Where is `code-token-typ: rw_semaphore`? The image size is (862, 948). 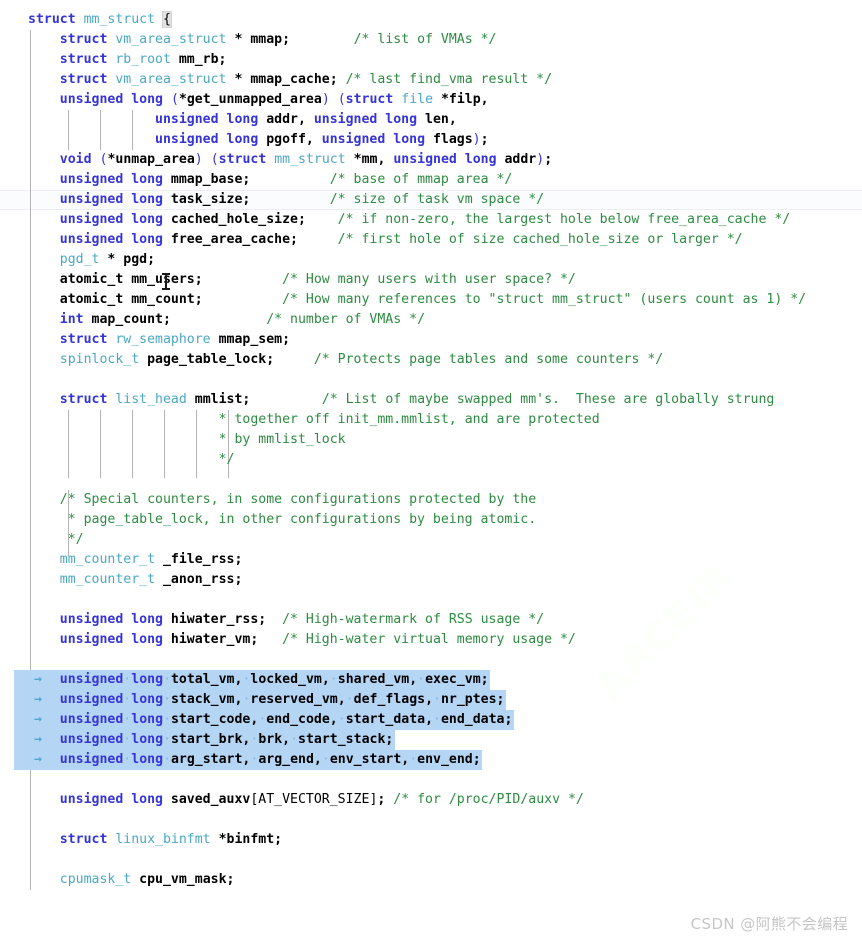 code-token-typ: rw_semaphore is located at coordinates (163, 339).